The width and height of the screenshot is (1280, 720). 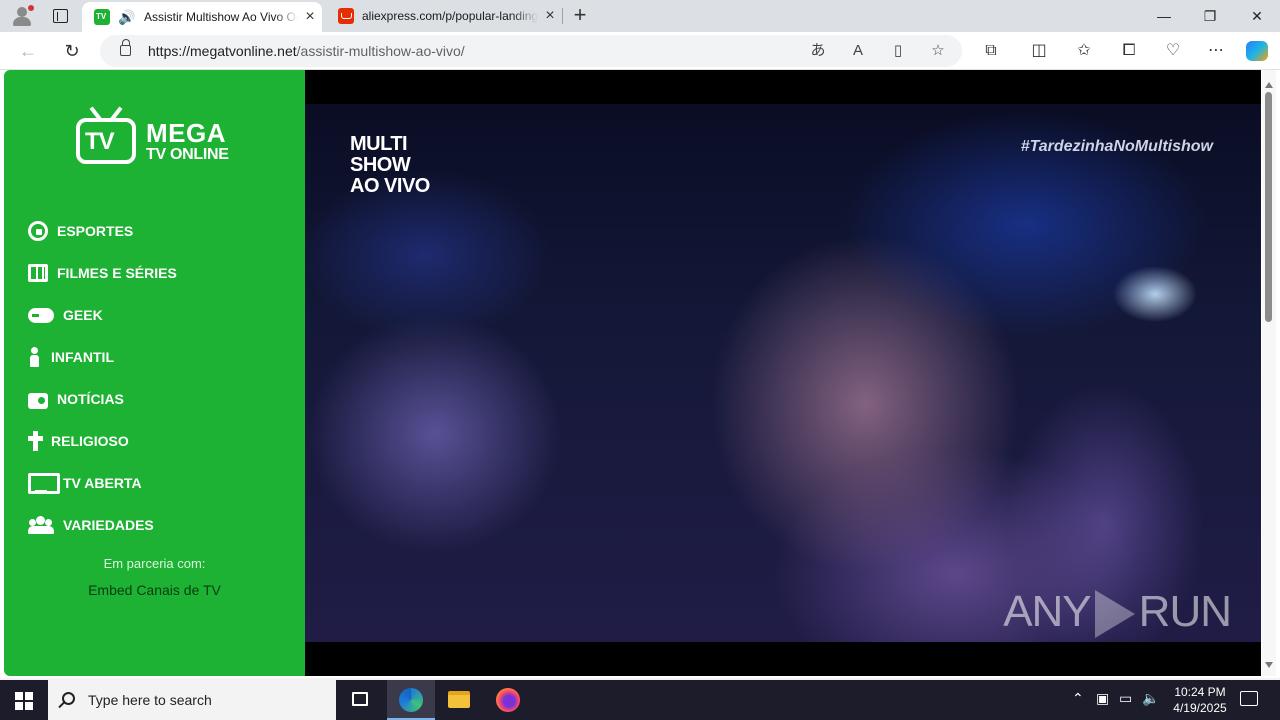 What do you see at coordinates (28, 51) in the screenshot?
I see `back-button: ←` at bounding box center [28, 51].